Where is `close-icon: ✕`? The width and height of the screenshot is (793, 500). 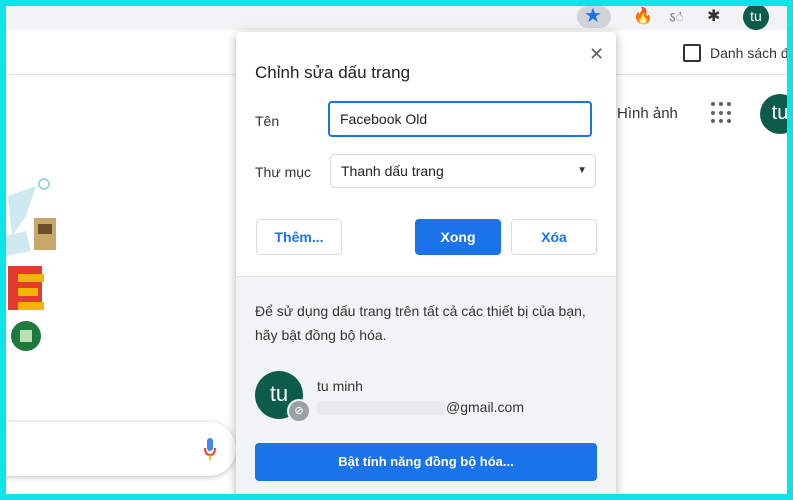 close-icon: ✕ is located at coordinates (596, 54).